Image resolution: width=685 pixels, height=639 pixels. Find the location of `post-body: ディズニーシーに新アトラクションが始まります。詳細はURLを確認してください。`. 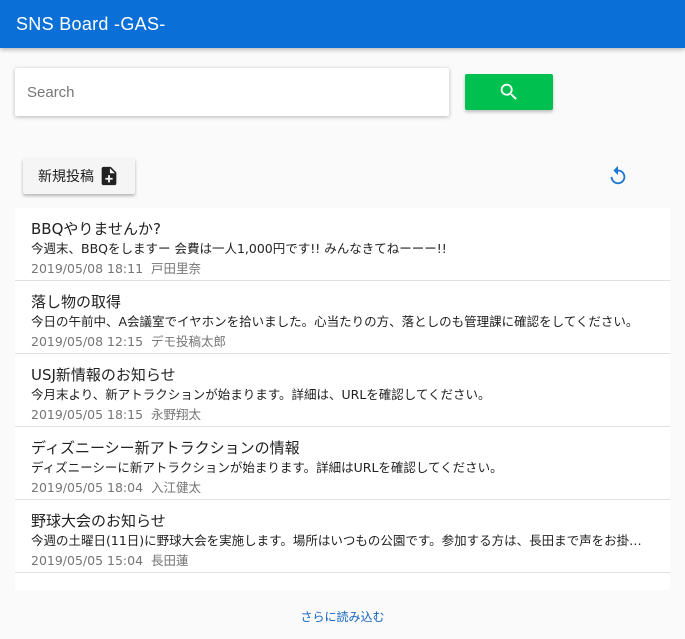

post-body: ディズニーシーに新アトラクションが始まります。詳細はURLを確認してください。 is located at coordinates (267, 467).